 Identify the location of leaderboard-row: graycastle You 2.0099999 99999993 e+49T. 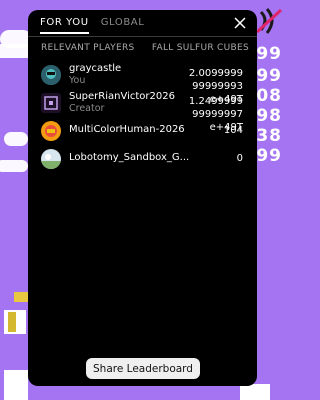
(142, 84).